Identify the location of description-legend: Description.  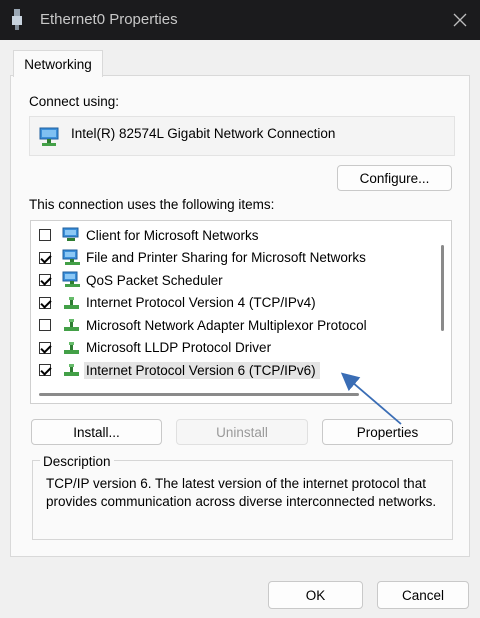
(77, 461).